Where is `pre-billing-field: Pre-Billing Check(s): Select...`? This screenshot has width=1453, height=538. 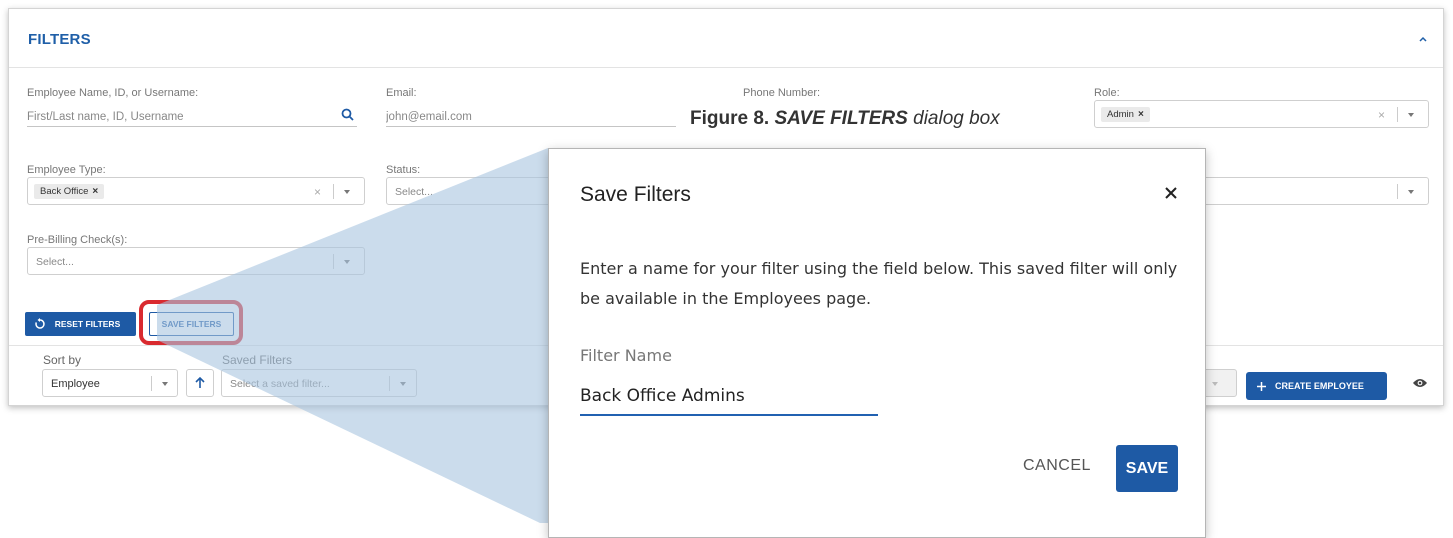
pre-billing-field: Pre-Billing Check(s): Select... is located at coordinates (196, 256).